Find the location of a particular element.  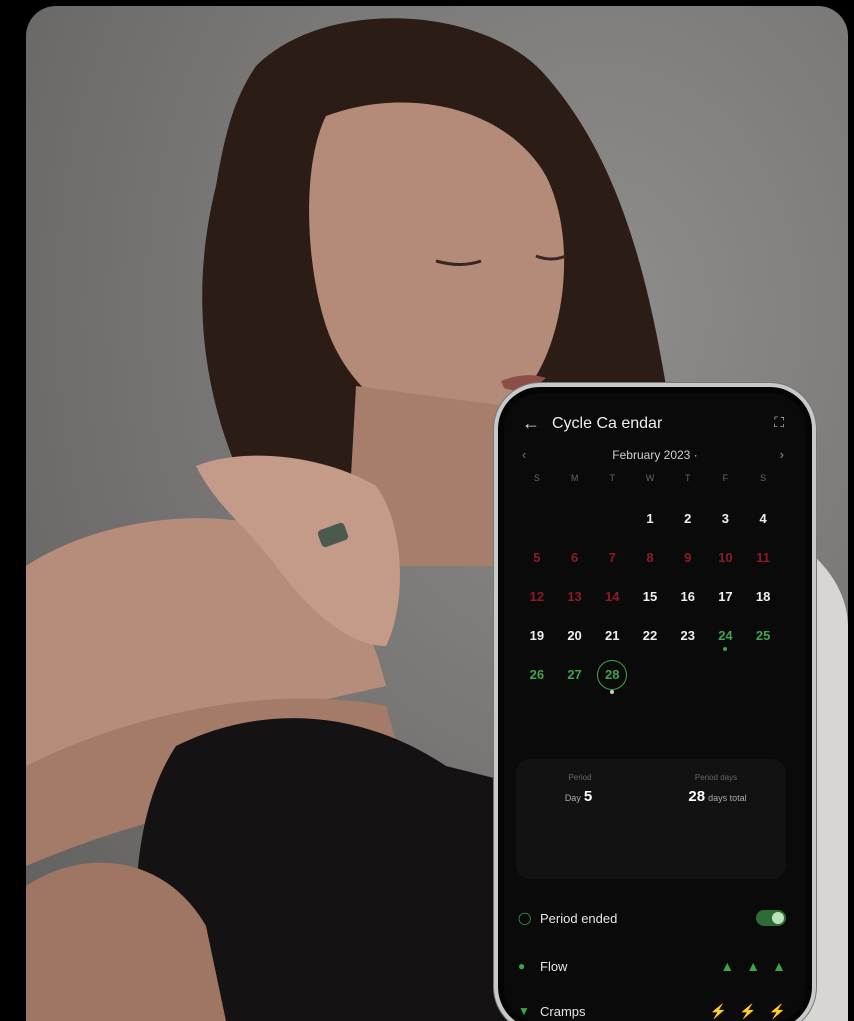

calendar-day: 22 is located at coordinates (650, 635).